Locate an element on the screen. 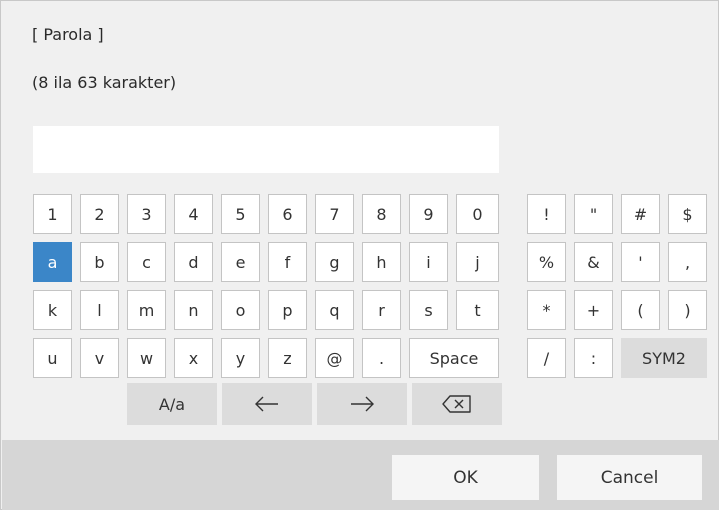 Image resolution: width=719 pixels, height=510 pixels. key-m: m is located at coordinates (146, 310).